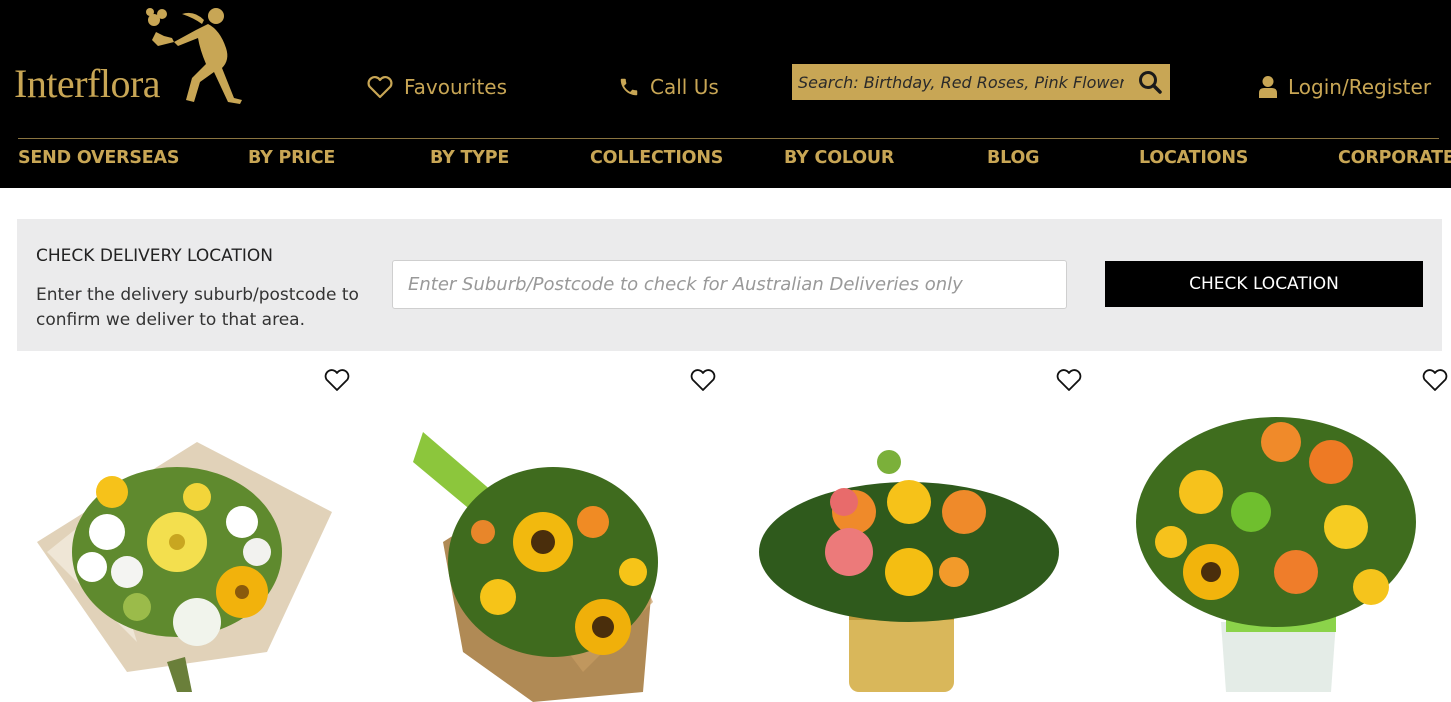 The width and height of the screenshot is (1451, 702). What do you see at coordinates (87, 83) in the screenshot?
I see `brand-wordmark: Interflora` at bounding box center [87, 83].